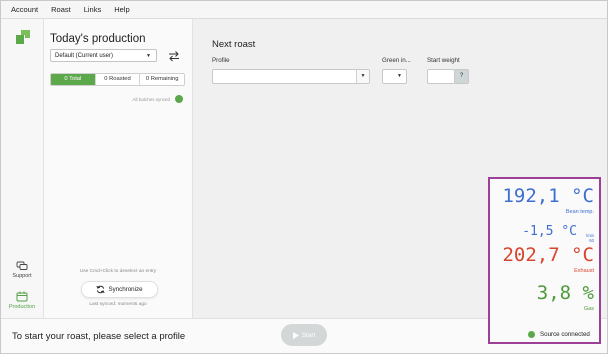 This screenshot has width=608, height=354. Describe the element at coordinates (100, 289) in the screenshot. I see `sync-icon` at that location.